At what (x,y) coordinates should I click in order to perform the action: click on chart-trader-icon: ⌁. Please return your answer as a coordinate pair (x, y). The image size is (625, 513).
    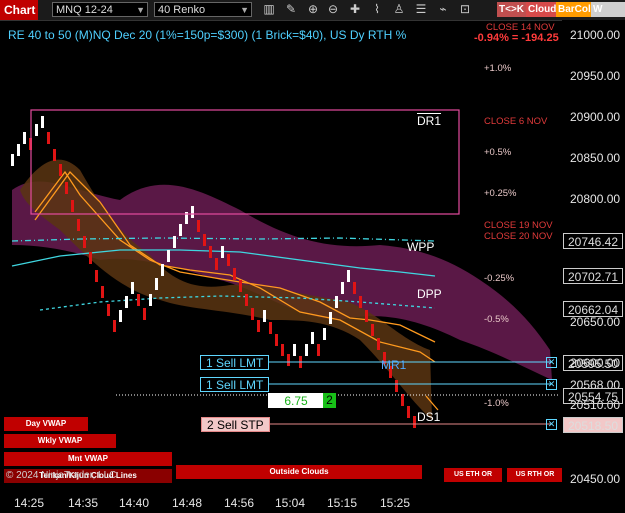
    Looking at the image, I should click on (443, 9).